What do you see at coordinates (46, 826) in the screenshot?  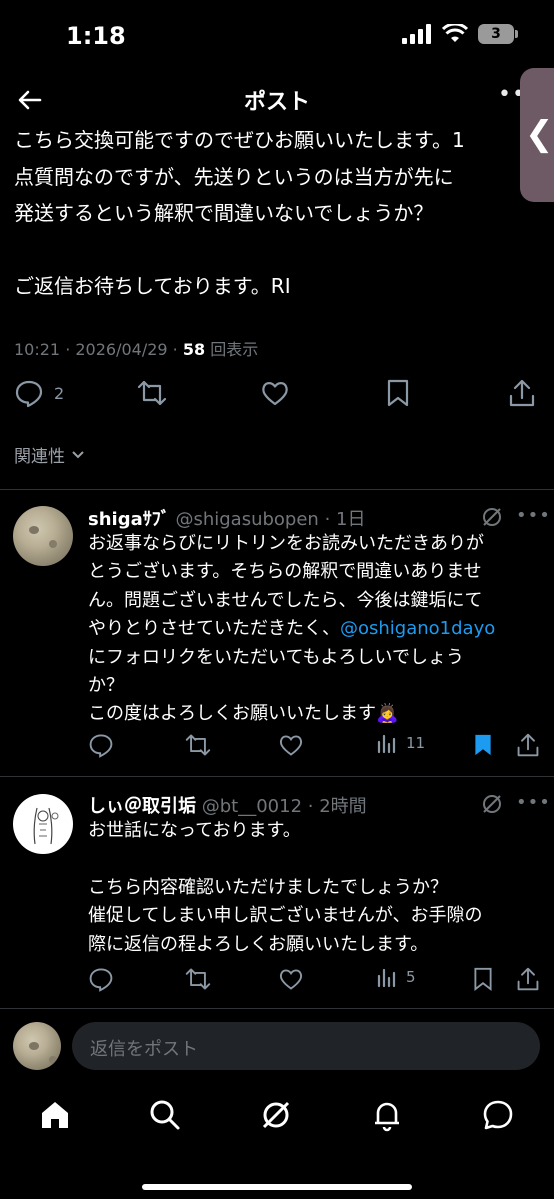 I see `avatar-illustration` at bounding box center [46, 826].